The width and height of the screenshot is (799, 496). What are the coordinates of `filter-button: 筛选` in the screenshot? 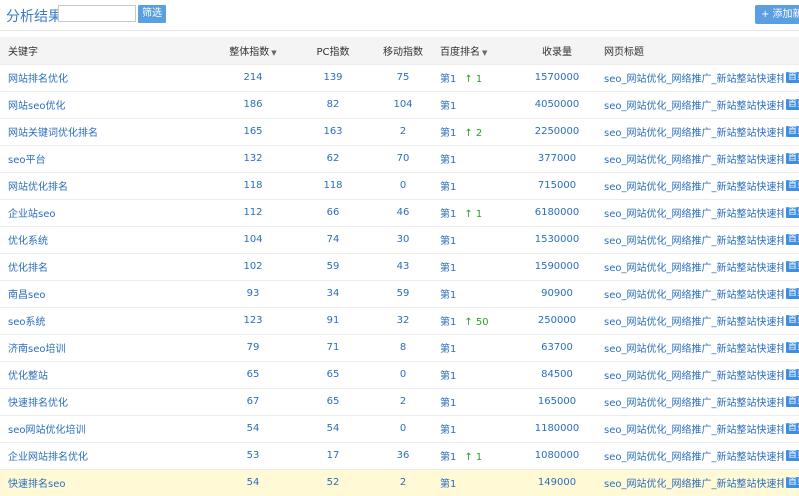 It's located at (152, 14).